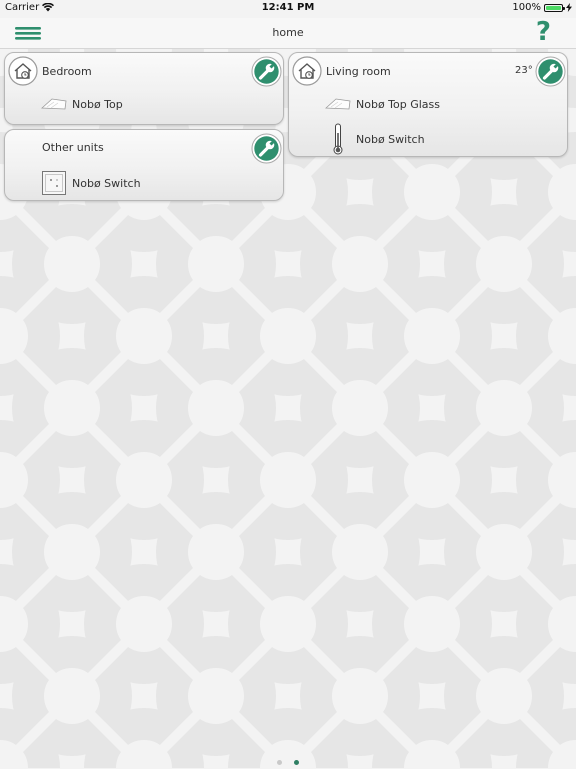  What do you see at coordinates (288, 759) in the screenshot?
I see `page-indicator` at bounding box center [288, 759].